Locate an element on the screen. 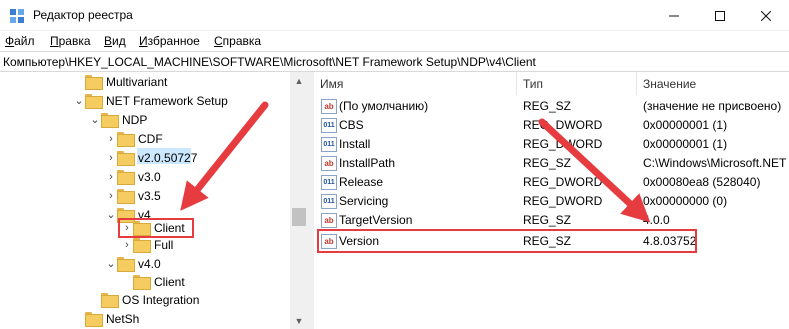  tree-node-label: NET Framework Setup is located at coordinates (167, 100).